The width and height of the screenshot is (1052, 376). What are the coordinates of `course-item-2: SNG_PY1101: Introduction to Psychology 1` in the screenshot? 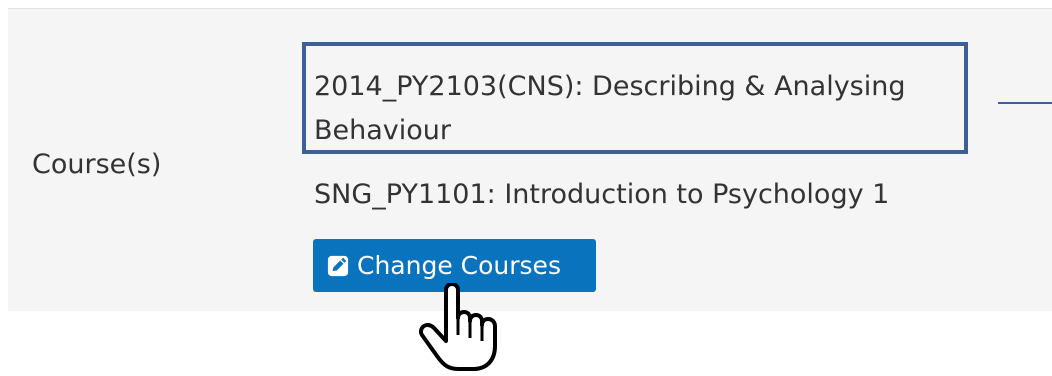 It's located at (602, 194).